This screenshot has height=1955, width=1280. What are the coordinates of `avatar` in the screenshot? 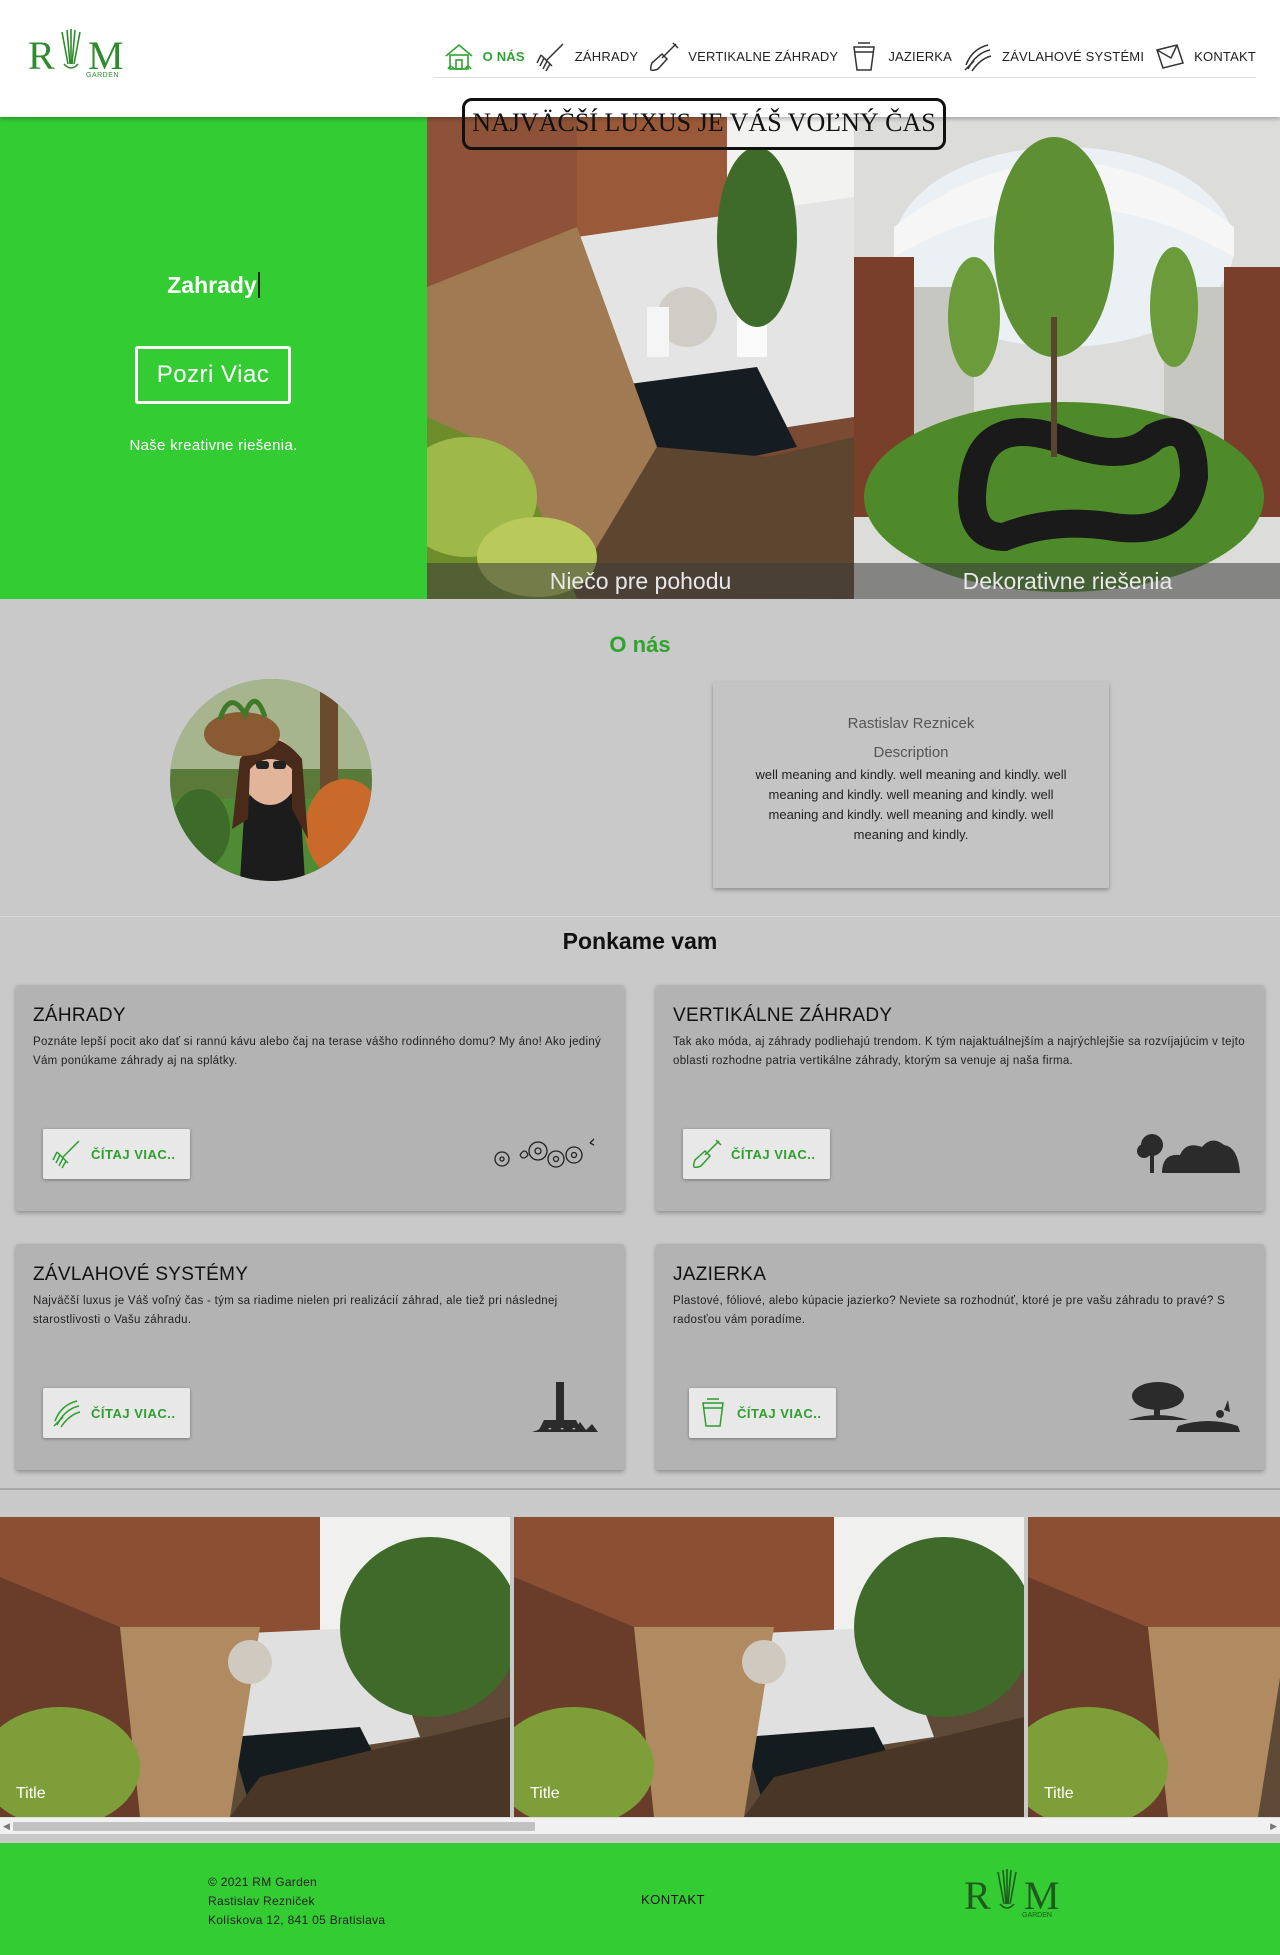 It's located at (271, 780).